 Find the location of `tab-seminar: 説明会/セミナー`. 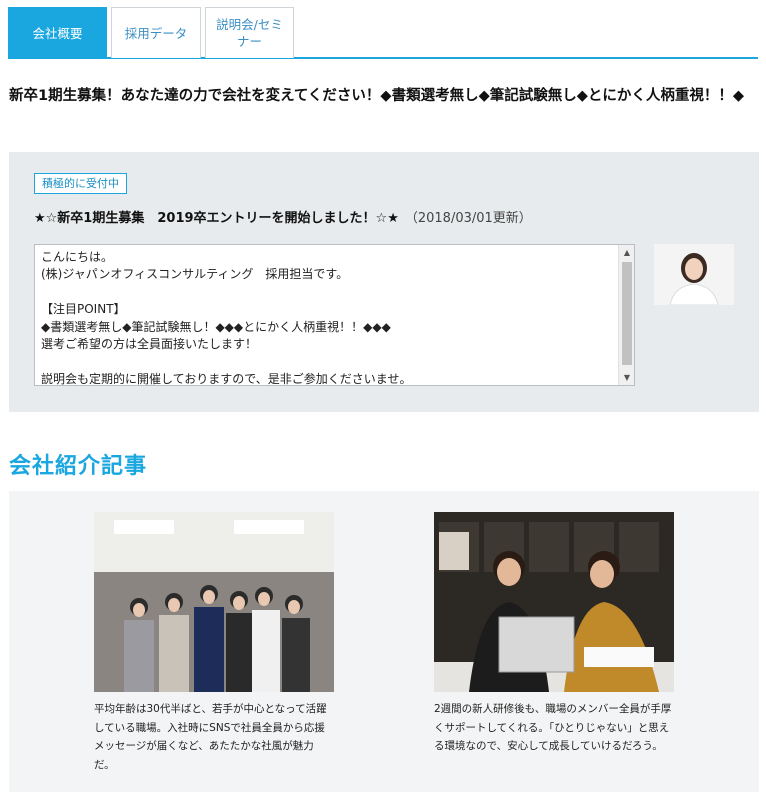

tab-seminar: 説明会/セミナー is located at coordinates (249, 32).